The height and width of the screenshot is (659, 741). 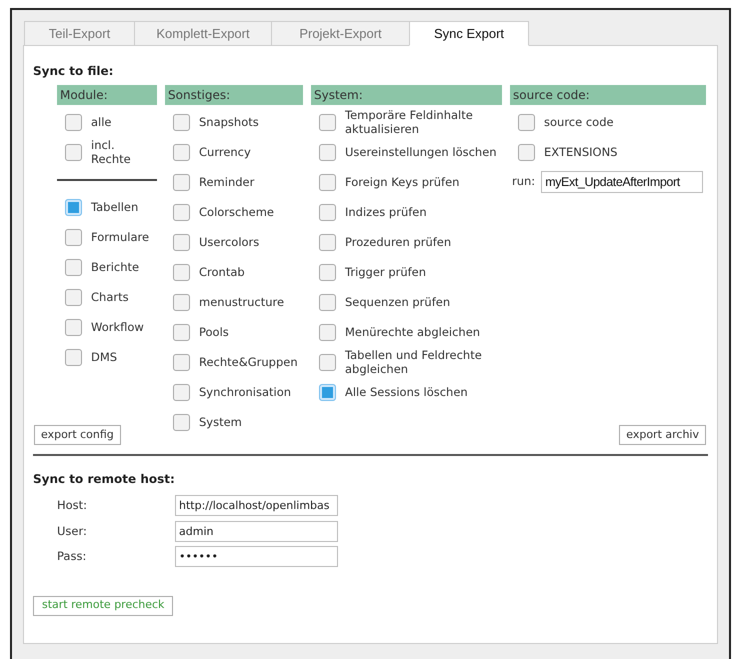 What do you see at coordinates (608, 95) in the screenshot?
I see `column-header: source code:` at bounding box center [608, 95].